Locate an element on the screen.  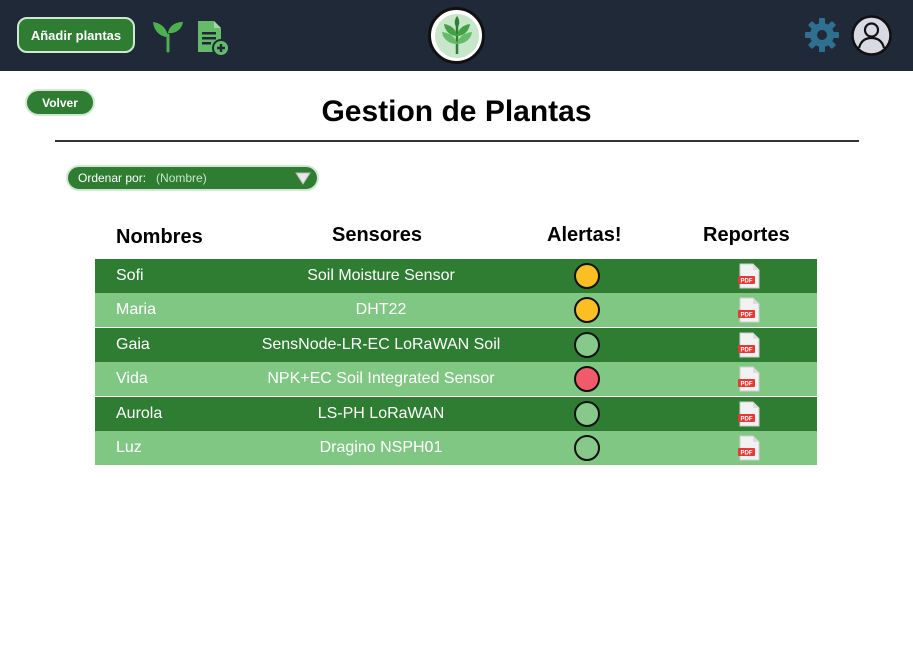
table-row: Gaia SensNode-LR-EC LoRaWAN Soil PDF is located at coordinates (456, 344).